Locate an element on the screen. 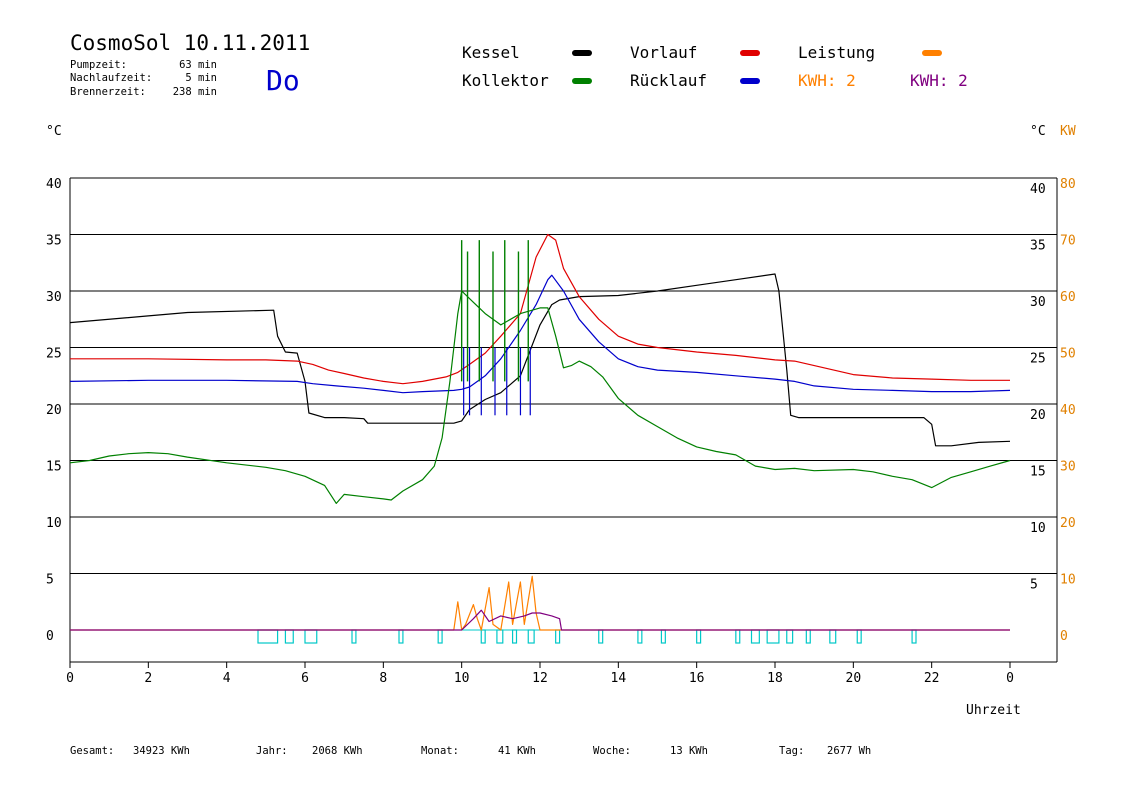  series-line-kwh_purple is located at coordinates (540, 620).